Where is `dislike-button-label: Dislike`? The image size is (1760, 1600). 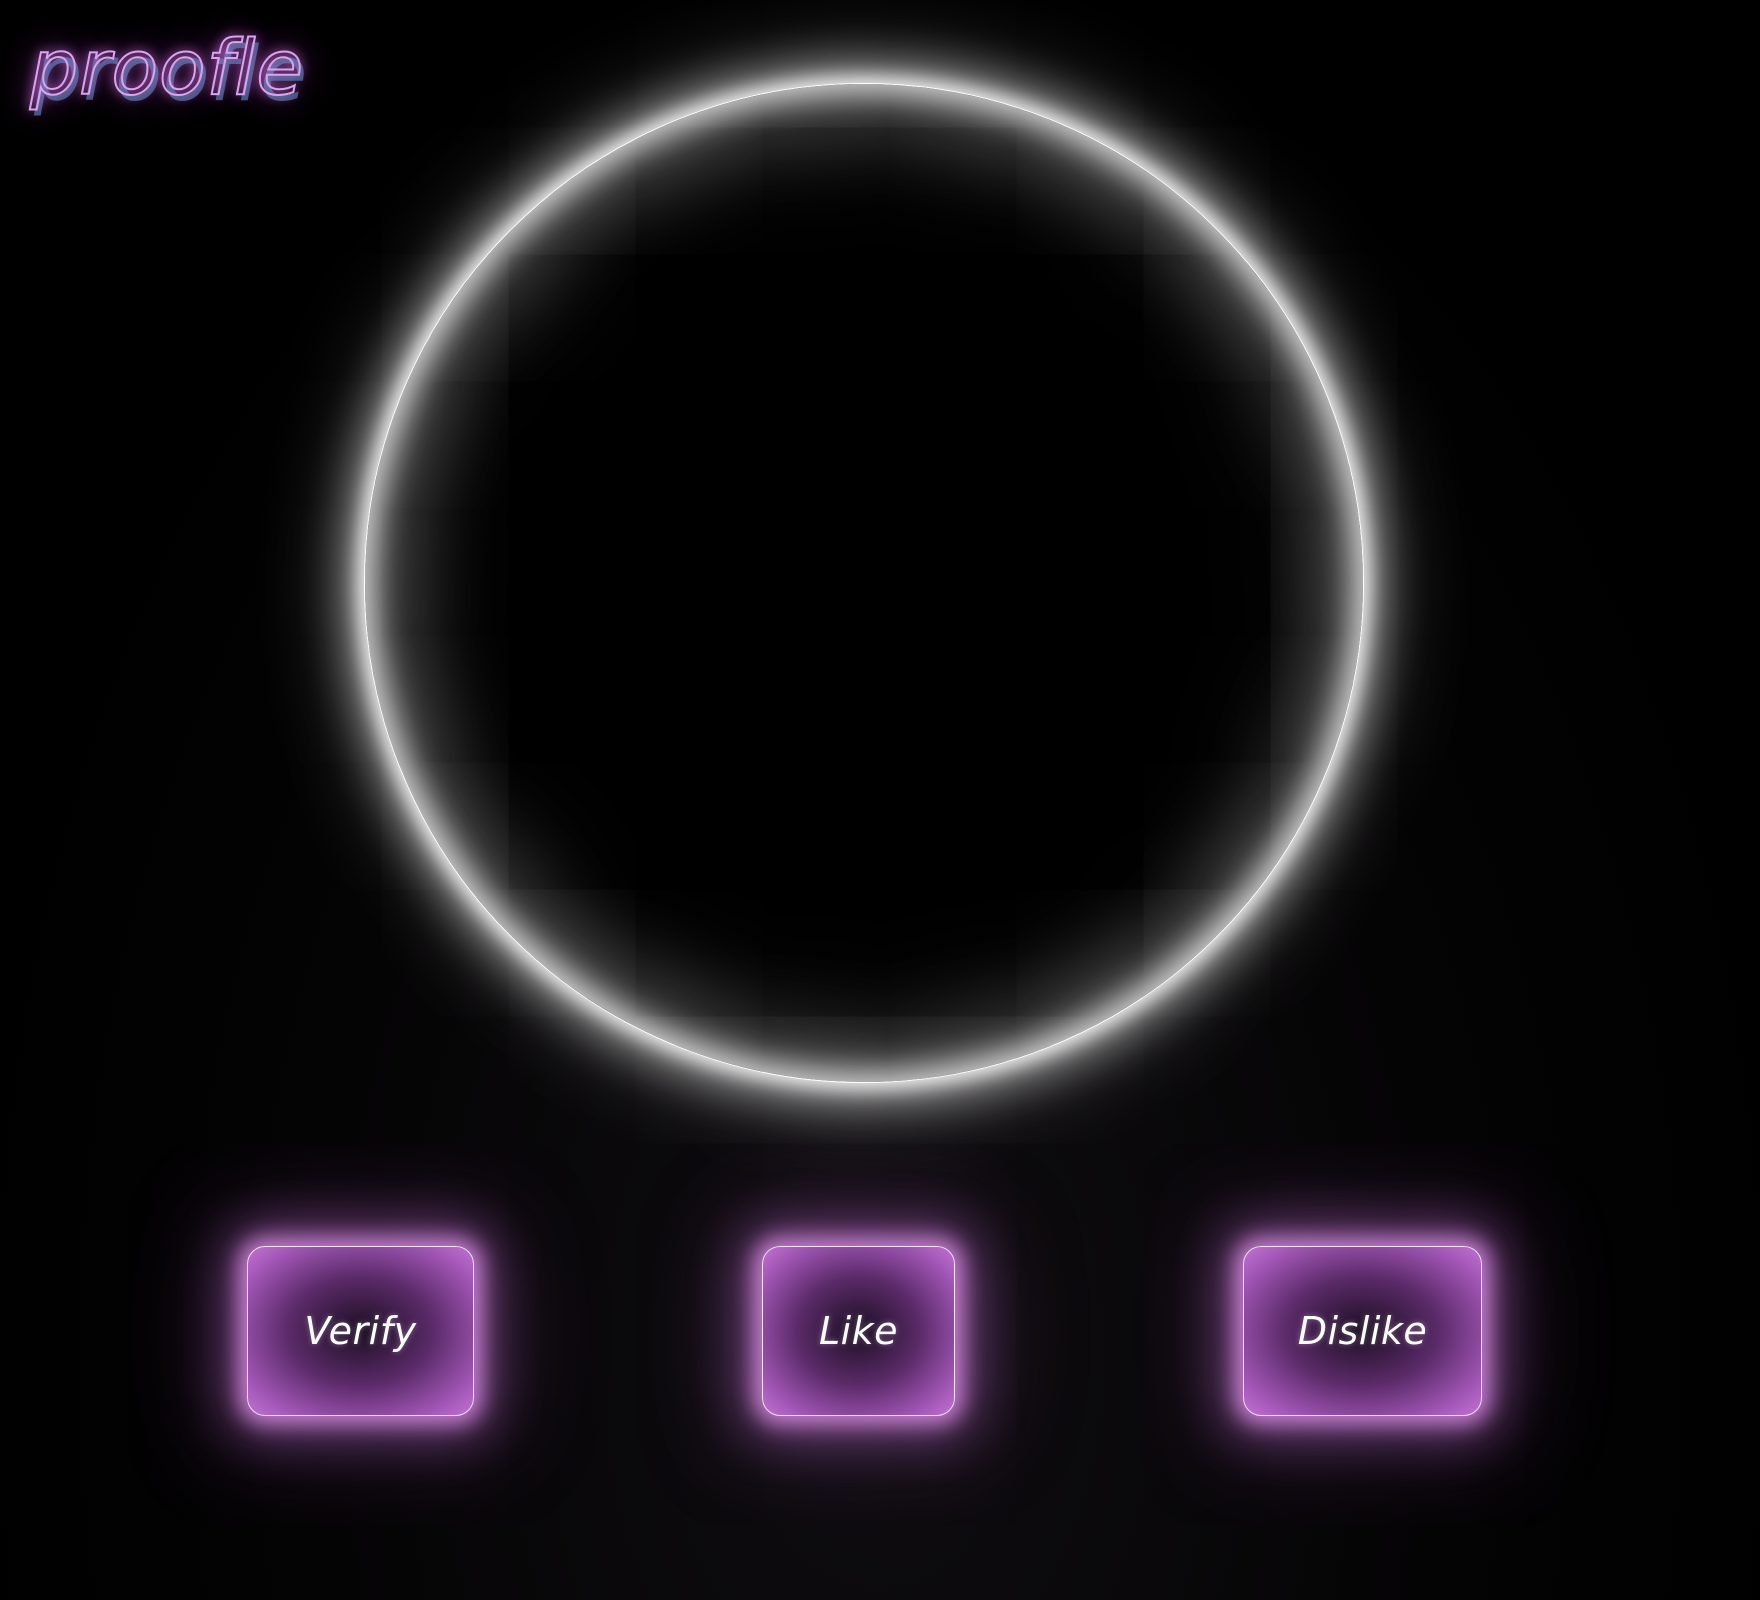 dislike-button-label: Dislike is located at coordinates (1362, 1331).